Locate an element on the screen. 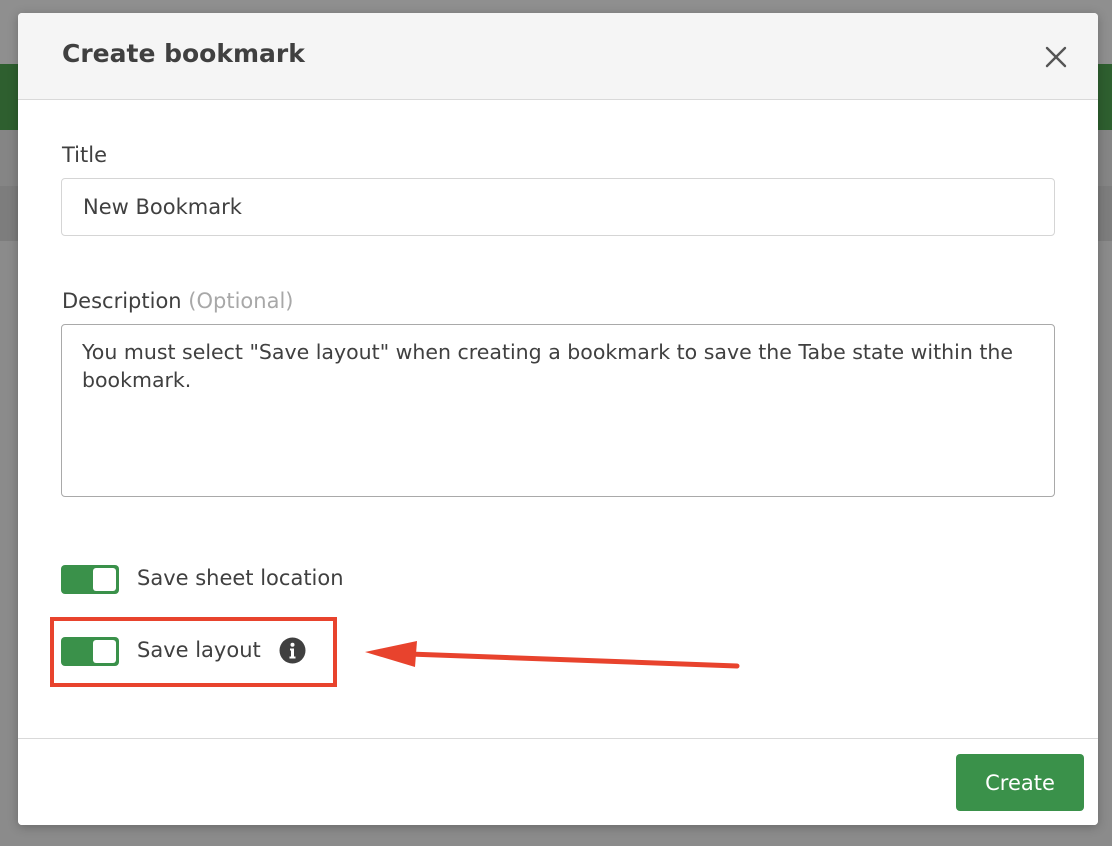 The height and width of the screenshot is (846, 1112). annotation-arrow-icon is located at coordinates (552, 655).